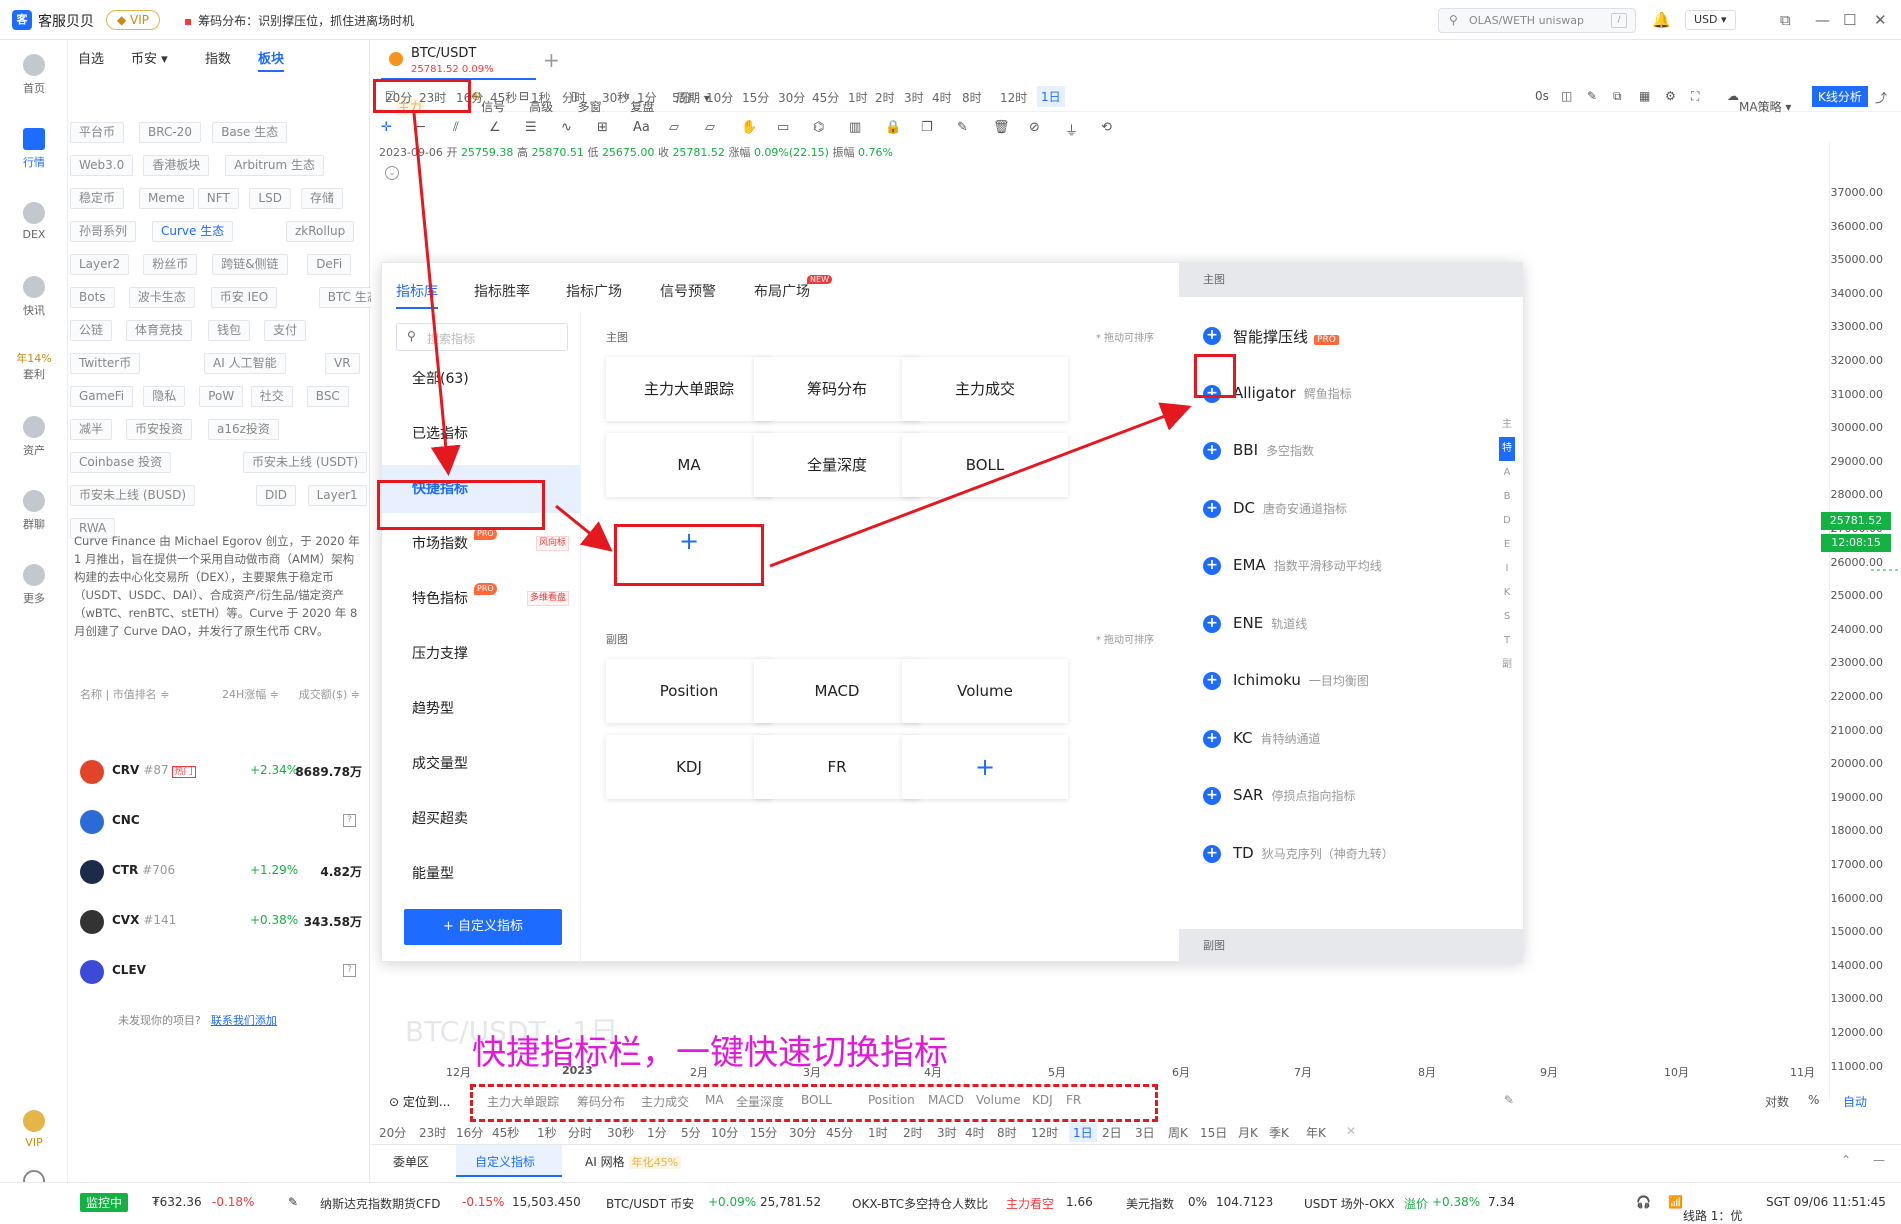  What do you see at coordinates (481, 489) in the screenshot?
I see `category-2: 快捷指标` at bounding box center [481, 489].